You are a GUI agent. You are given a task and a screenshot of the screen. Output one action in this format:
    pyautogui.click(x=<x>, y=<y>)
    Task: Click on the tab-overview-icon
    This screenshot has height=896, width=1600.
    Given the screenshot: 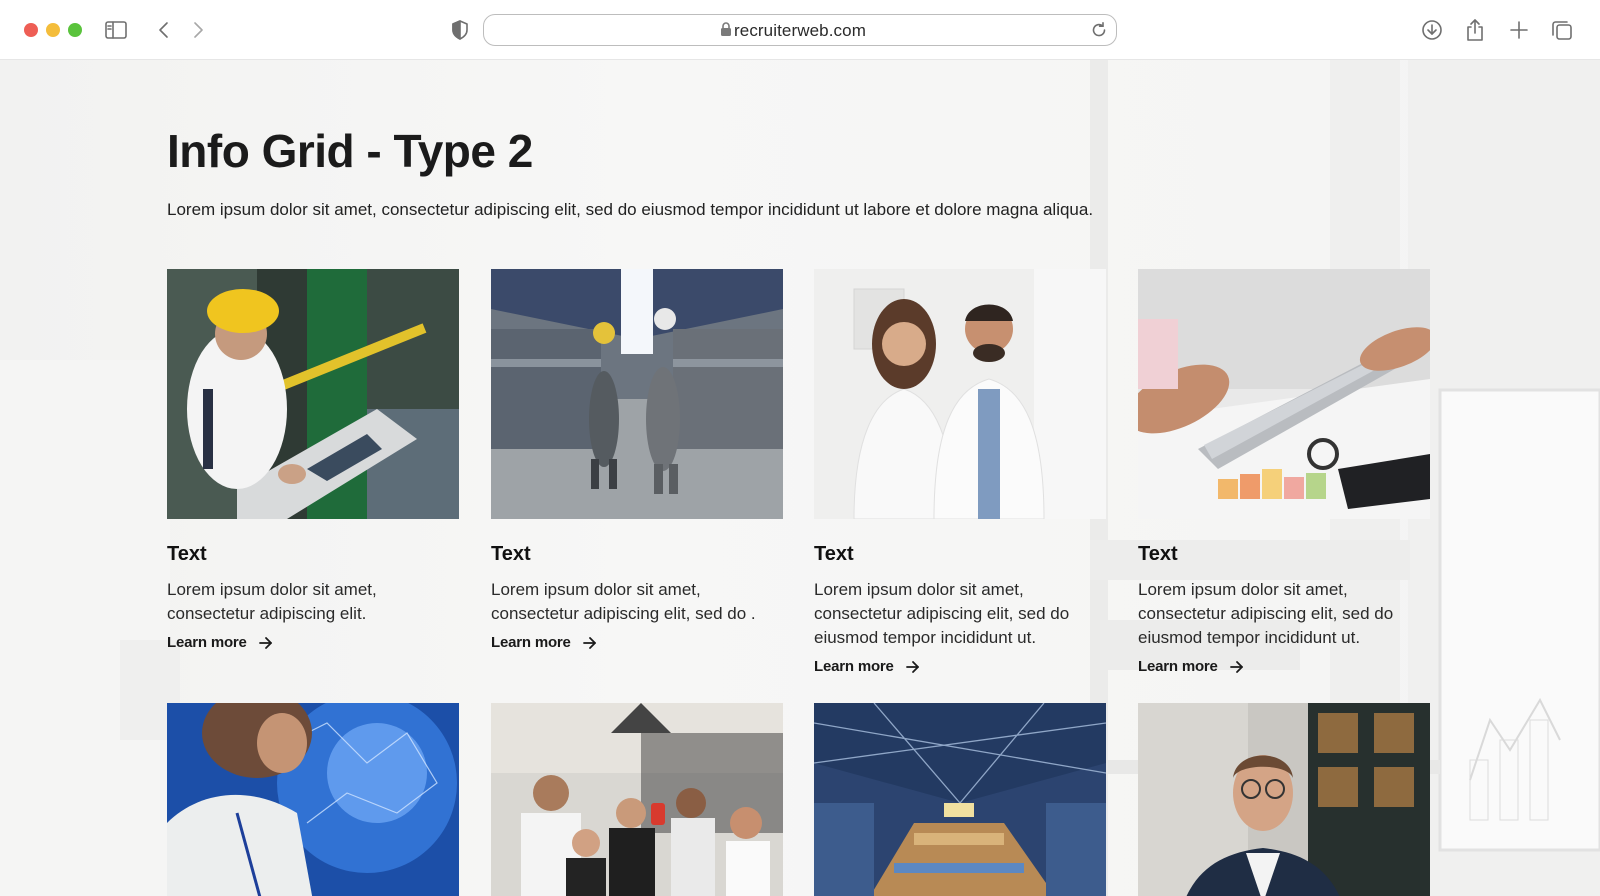 What is the action you would take?
    pyautogui.click(x=1562, y=30)
    